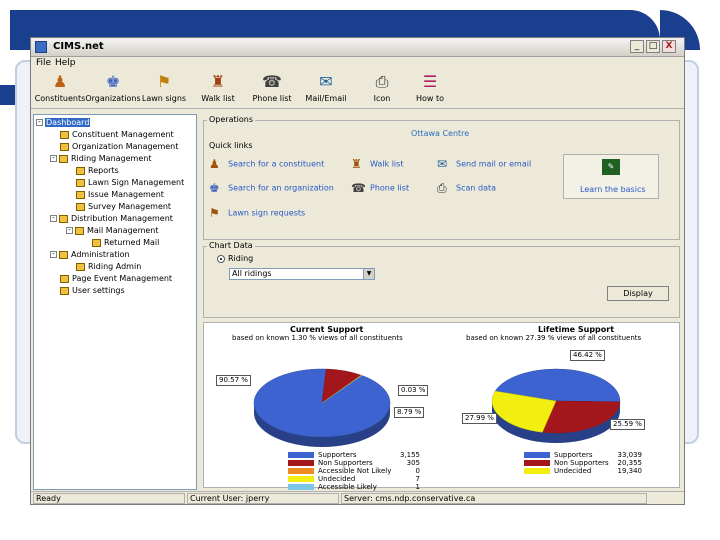  I want to click on lawn-sign-requests-link: ⚑ Lawn sign requests, so click(257, 213).